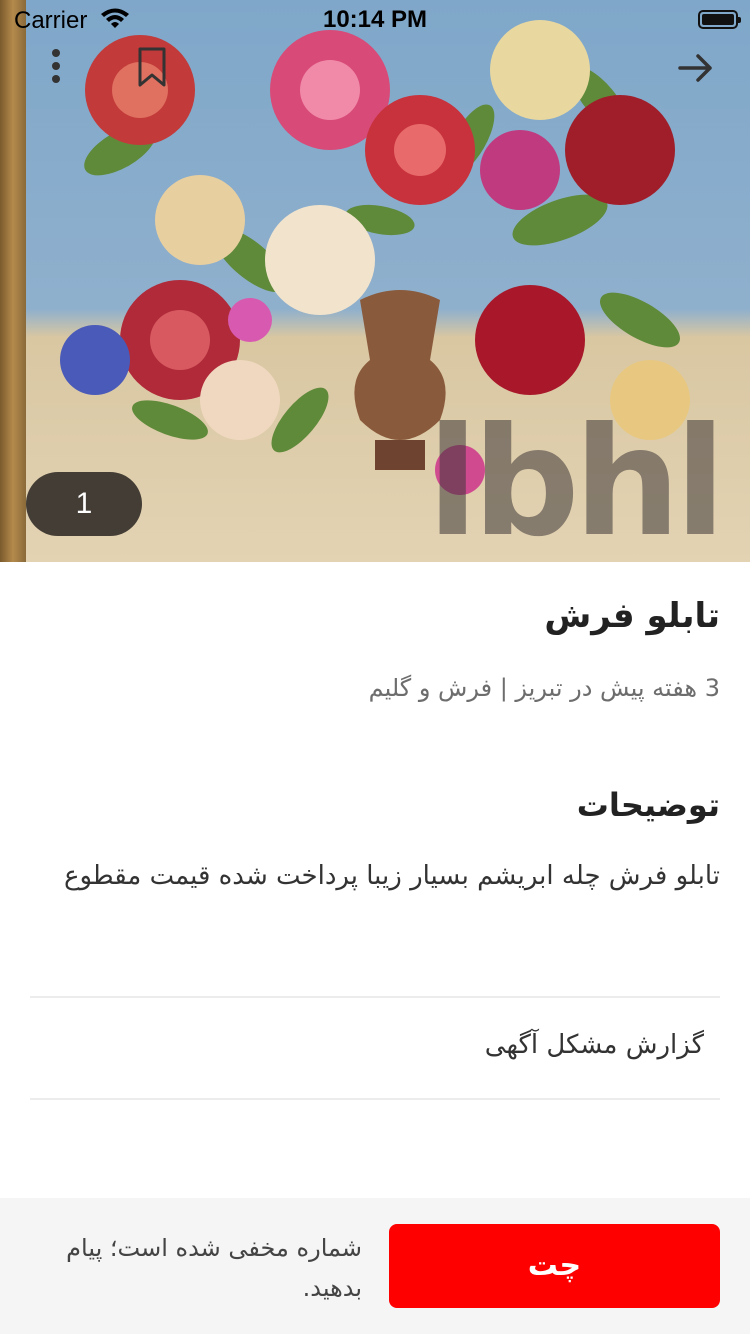 The image size is (750, 1334). What do you see at coordinates (719, 19) in the screenshot?
I see `battery-icon` at bounding box center [719, 19].